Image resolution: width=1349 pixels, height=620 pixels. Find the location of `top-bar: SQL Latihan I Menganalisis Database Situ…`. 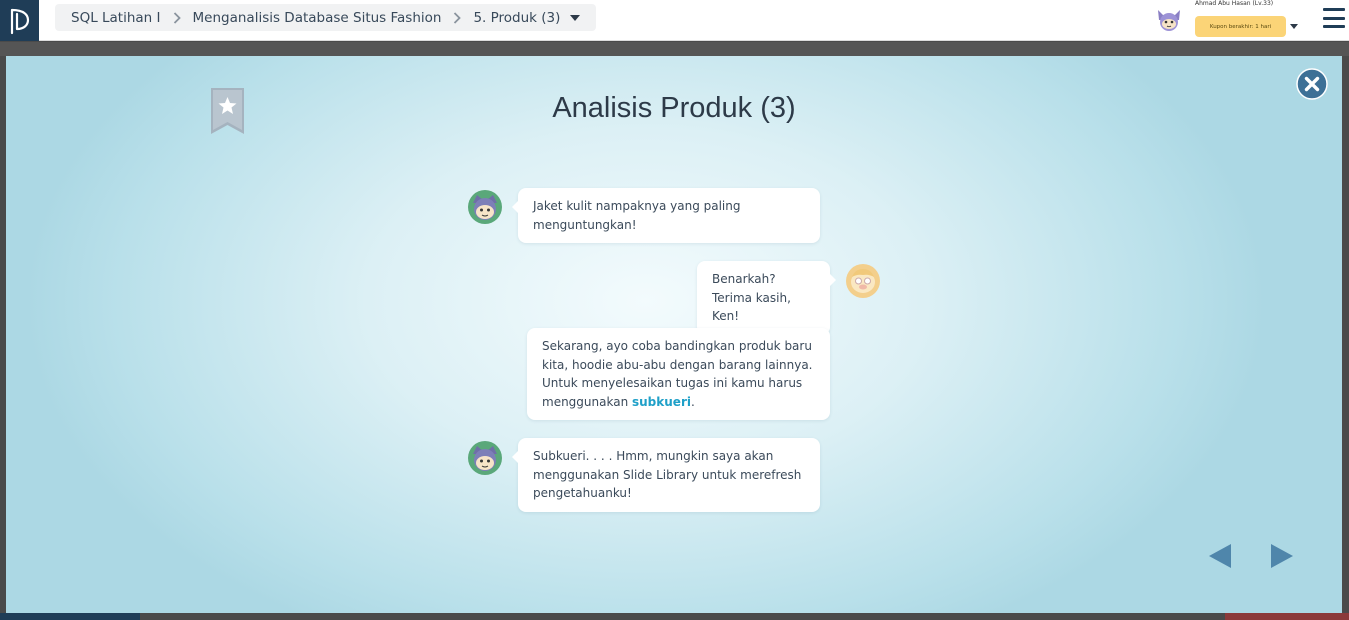

top-bar: SQL Latihan I Menganalisis Database Situ… is located at coordinates (674, 20).